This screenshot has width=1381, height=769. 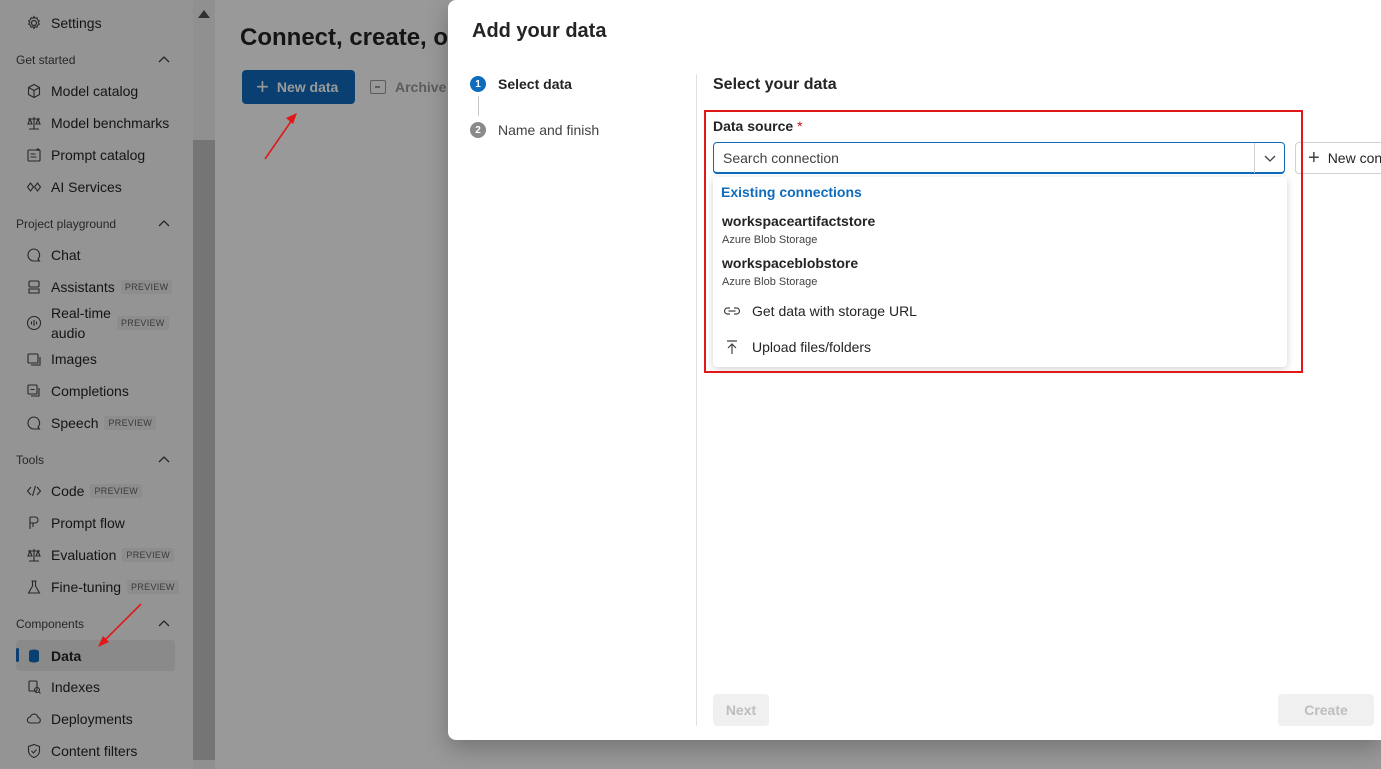 I want to click on step-number: 1, so click(x=478, y=84).